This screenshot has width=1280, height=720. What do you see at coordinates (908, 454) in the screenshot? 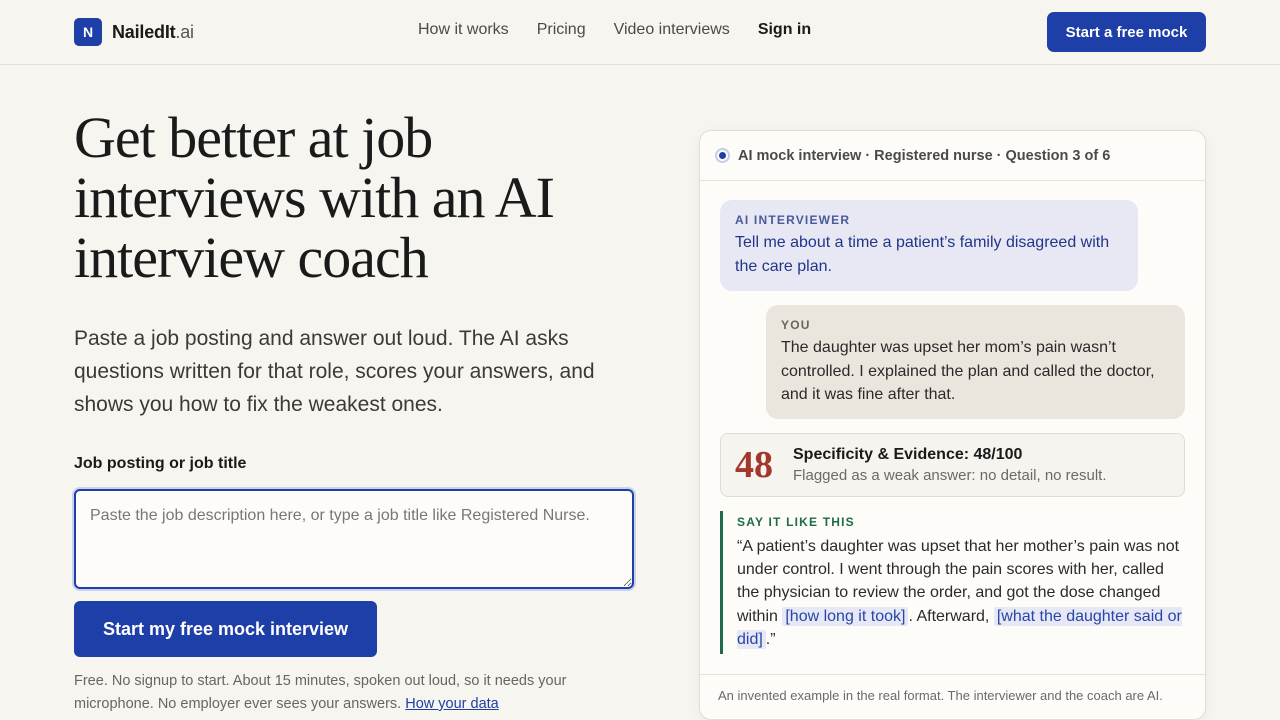
I see `score-title: Specificity & Evidence: 48/100` at bounding box center [908, 454].